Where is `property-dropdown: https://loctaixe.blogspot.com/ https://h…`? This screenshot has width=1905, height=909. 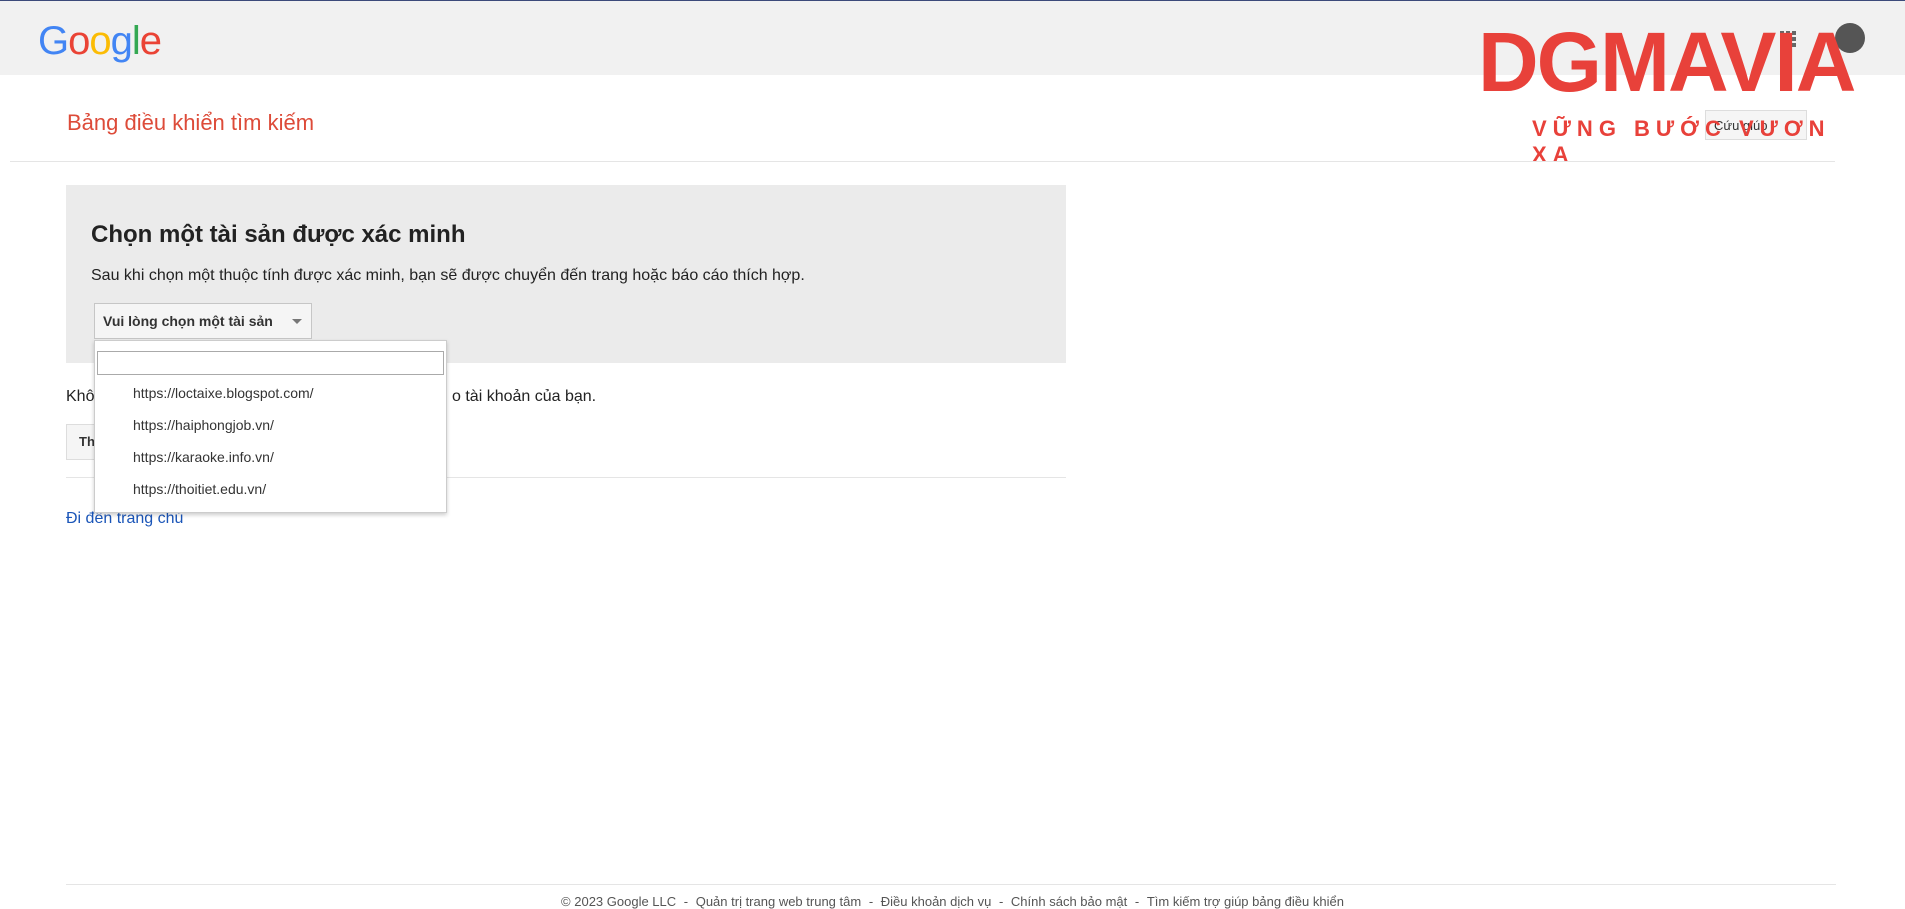 property-dropdown: https://loctaixe.blogspot.com/ https://h… is located at coordinates (270, 426).